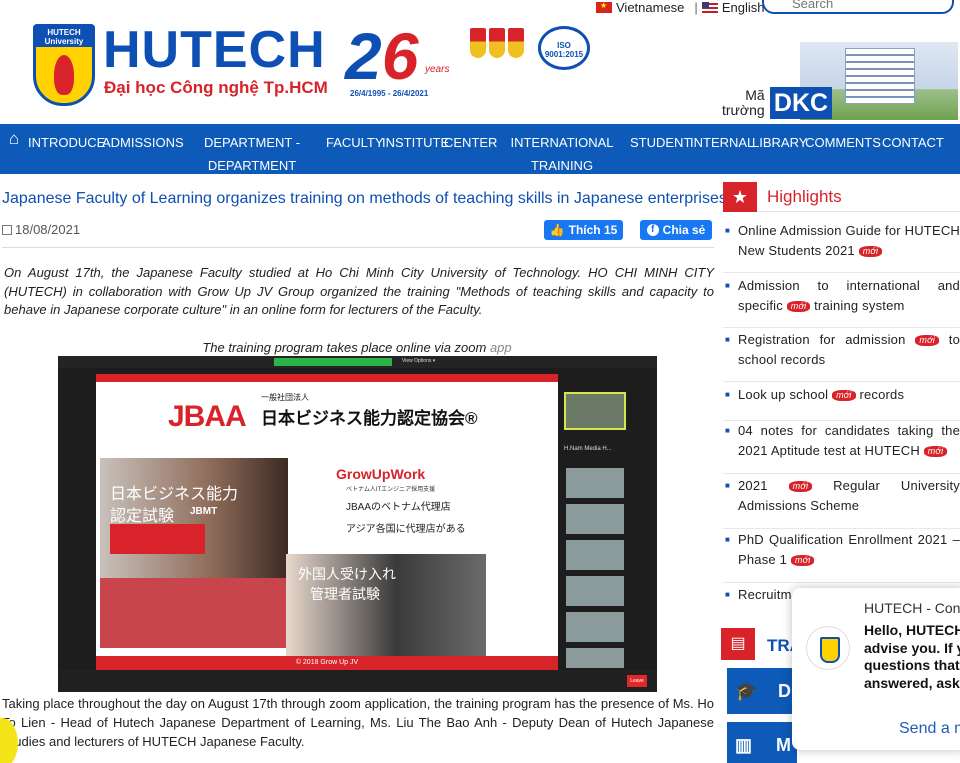 This screenshot has height=763, width=960. What do you see at coordinates (142, 516) in the screenshot?
I see `slide-text-2: 認定試験` at bounding box center [142, 516].